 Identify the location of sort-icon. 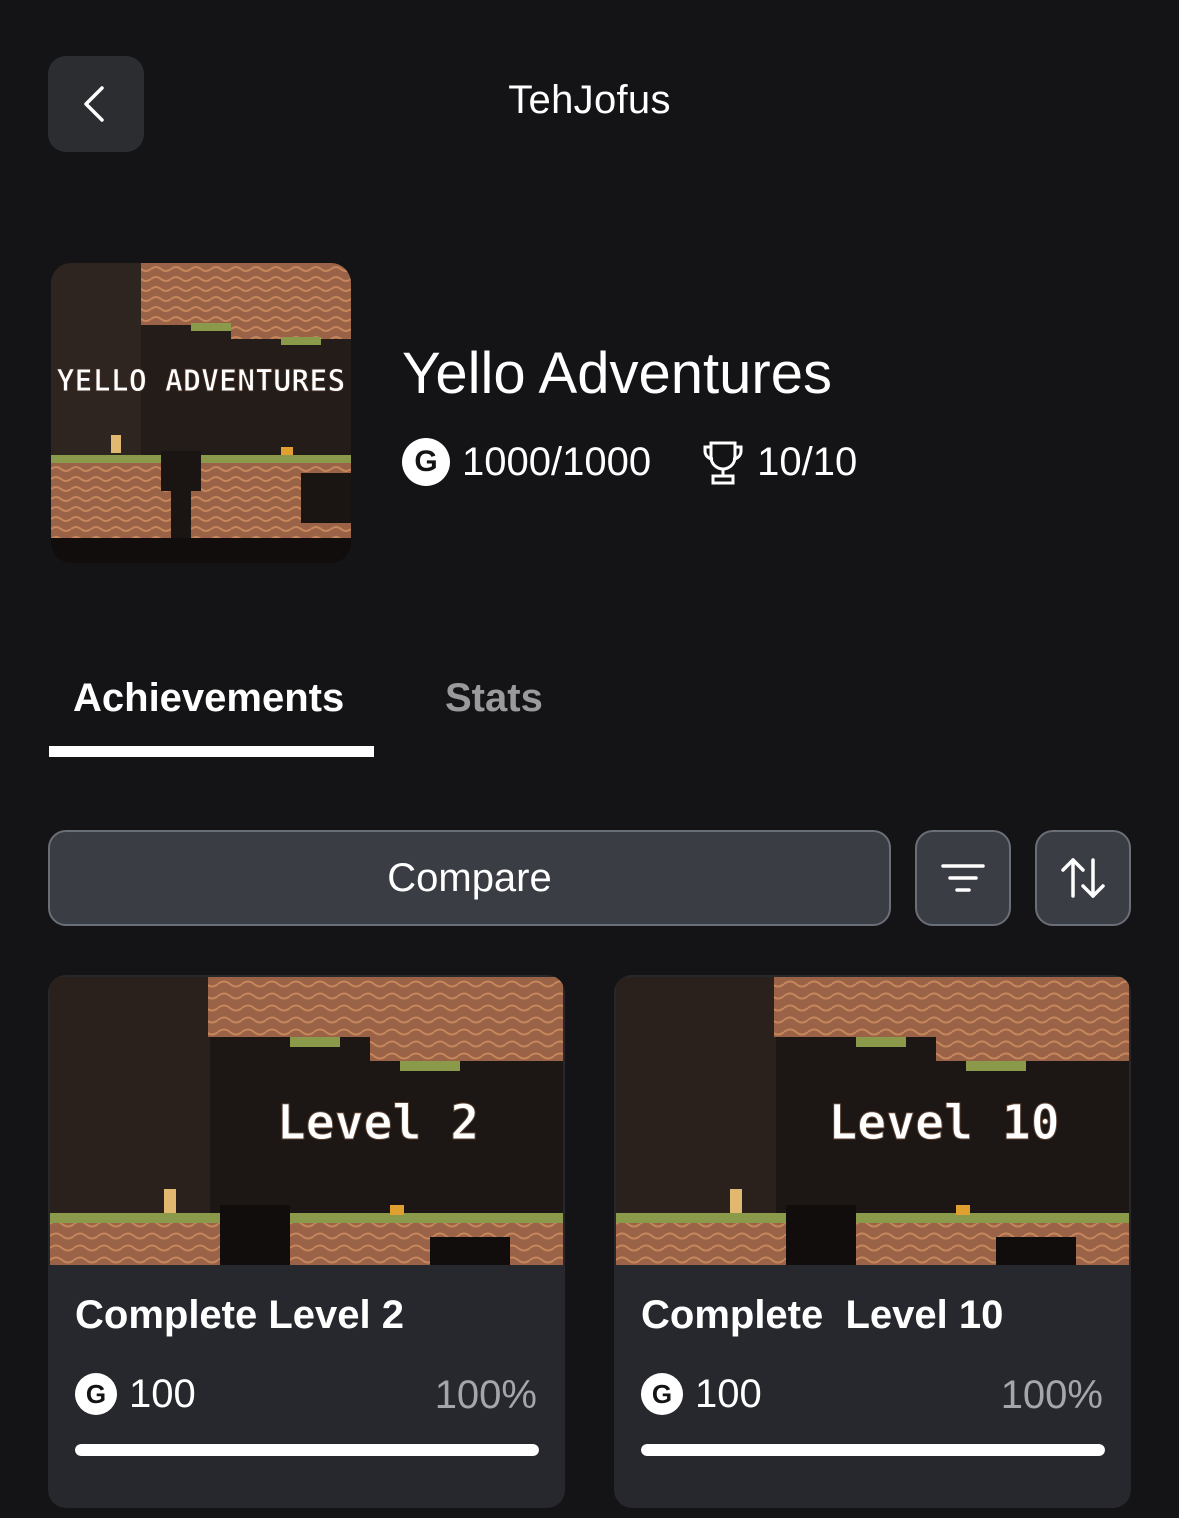
(1083, 878).